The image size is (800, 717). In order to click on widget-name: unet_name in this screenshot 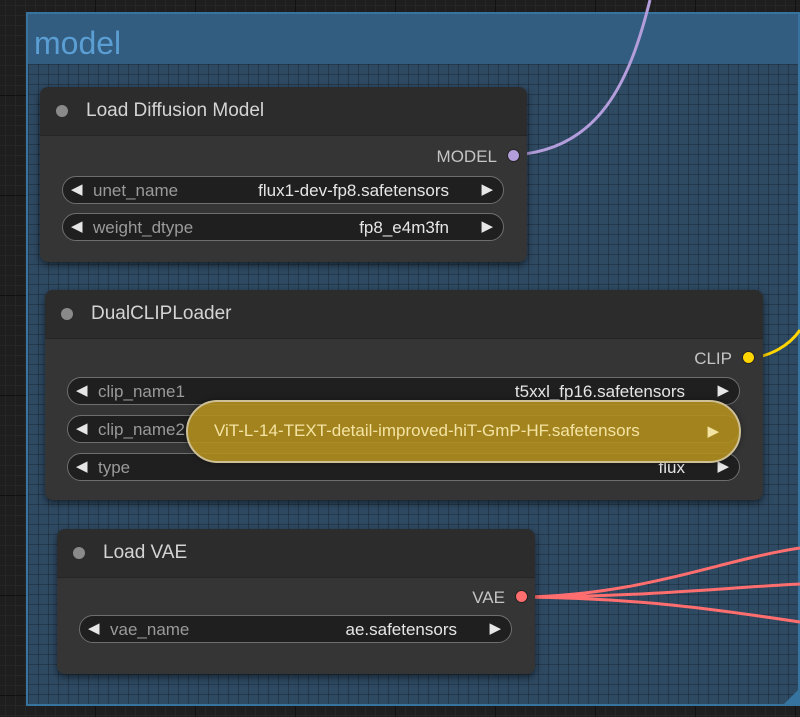, I will do `click(136, 190)`.